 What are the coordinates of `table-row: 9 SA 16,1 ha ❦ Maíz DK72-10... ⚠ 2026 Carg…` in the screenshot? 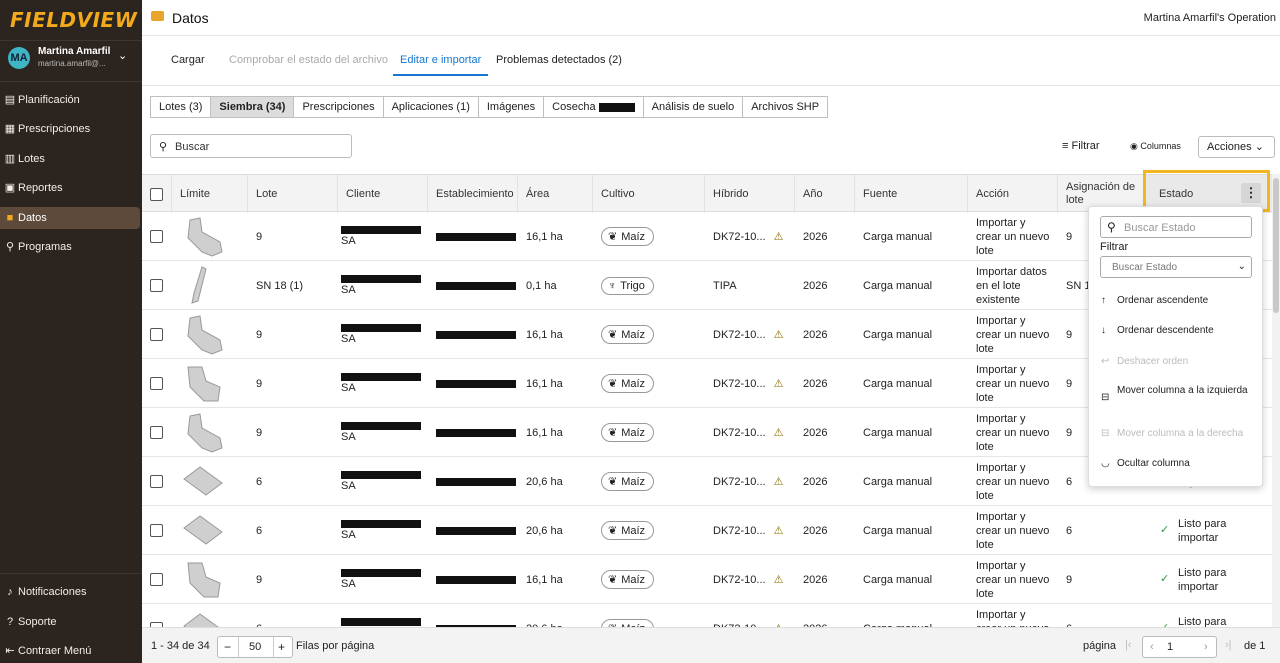 It's located at (707, 579).